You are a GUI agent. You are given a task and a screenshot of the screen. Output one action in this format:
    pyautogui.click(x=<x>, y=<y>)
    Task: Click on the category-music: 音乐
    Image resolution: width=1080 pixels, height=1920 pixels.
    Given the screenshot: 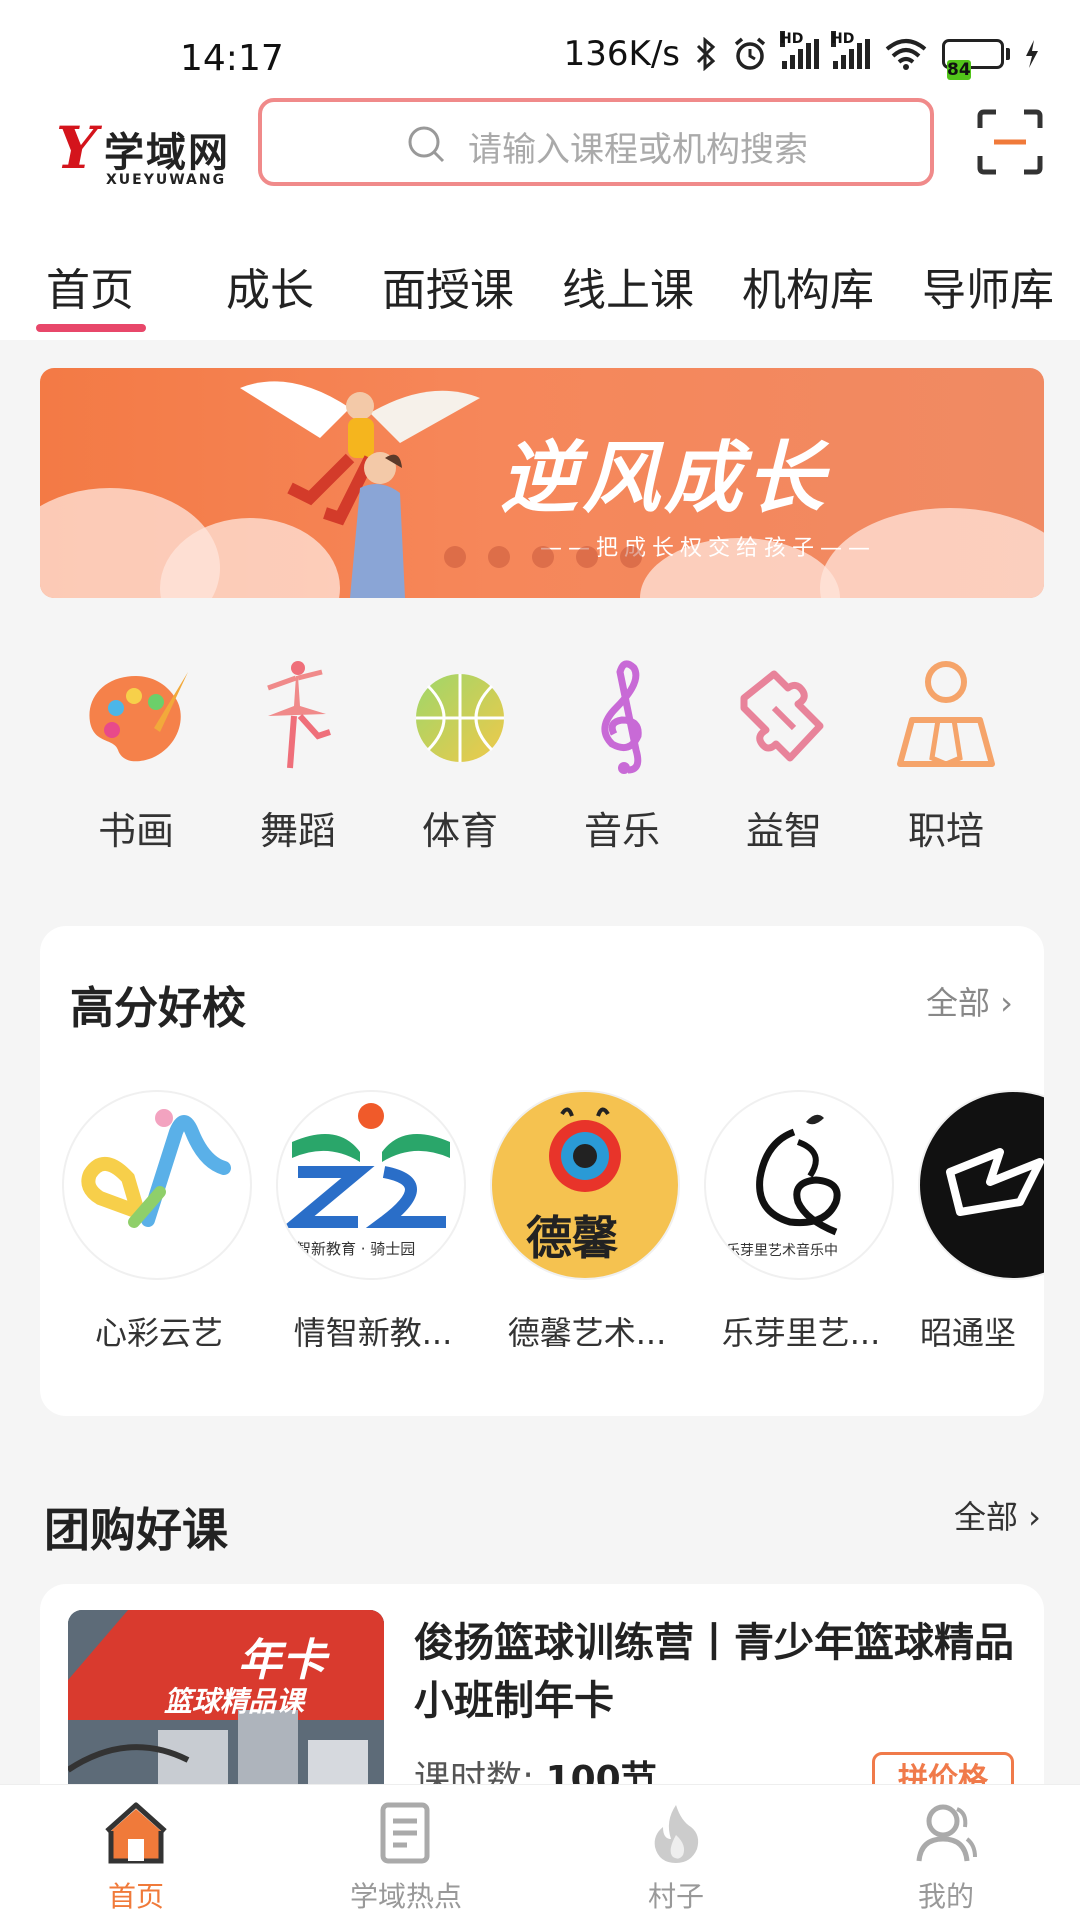 What is the action you would take?
    pyautogui.click(x=622, y=752)
    